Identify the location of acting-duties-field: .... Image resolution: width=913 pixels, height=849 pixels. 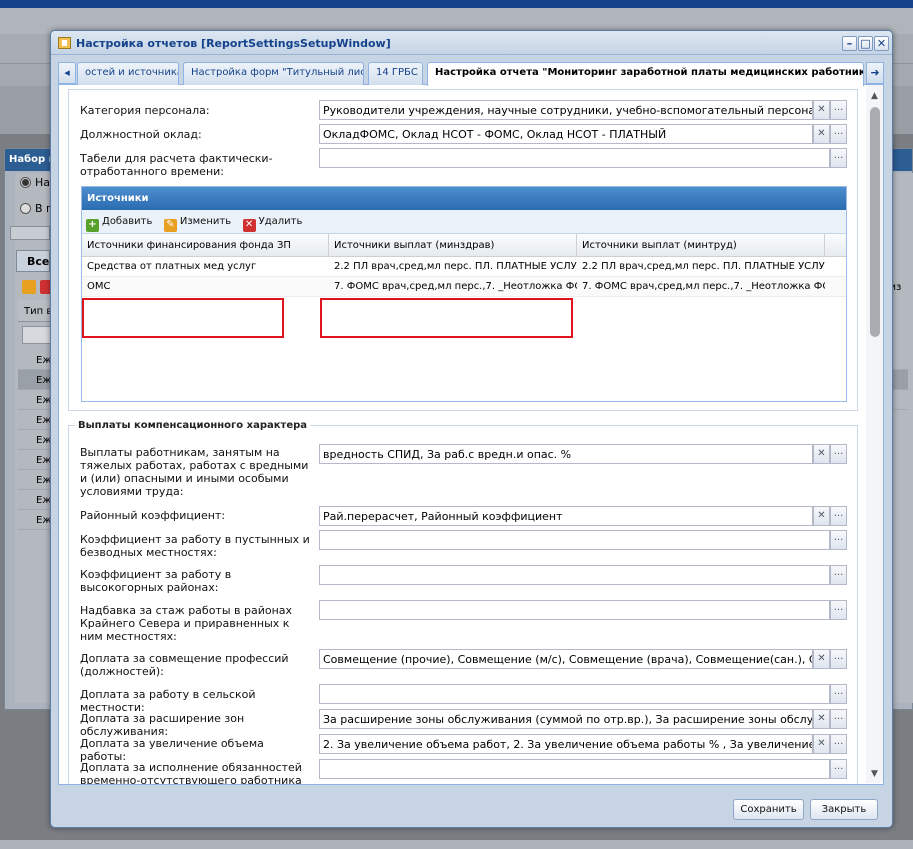
(583, 769).